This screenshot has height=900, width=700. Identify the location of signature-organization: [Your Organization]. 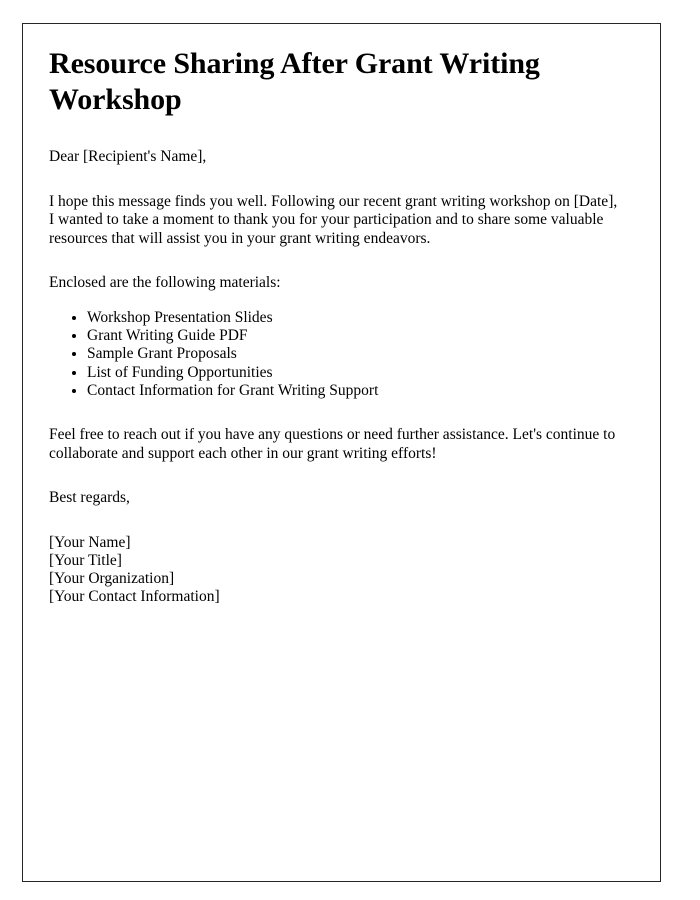
(112, 579).